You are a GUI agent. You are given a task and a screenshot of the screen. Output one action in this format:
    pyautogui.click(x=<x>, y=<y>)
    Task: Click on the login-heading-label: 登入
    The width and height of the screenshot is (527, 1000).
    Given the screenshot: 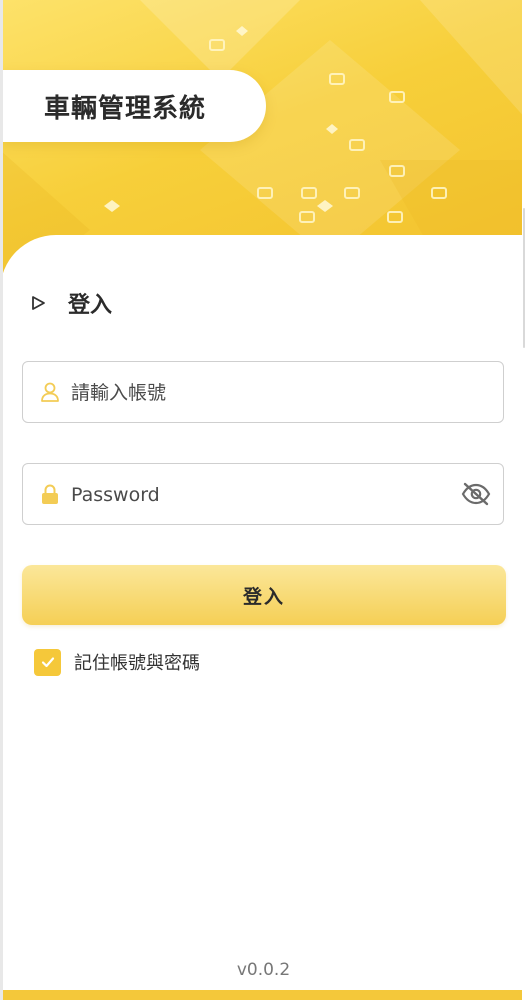 What is the action you would take?
    pyautogui.click(x=90, y=305)
    